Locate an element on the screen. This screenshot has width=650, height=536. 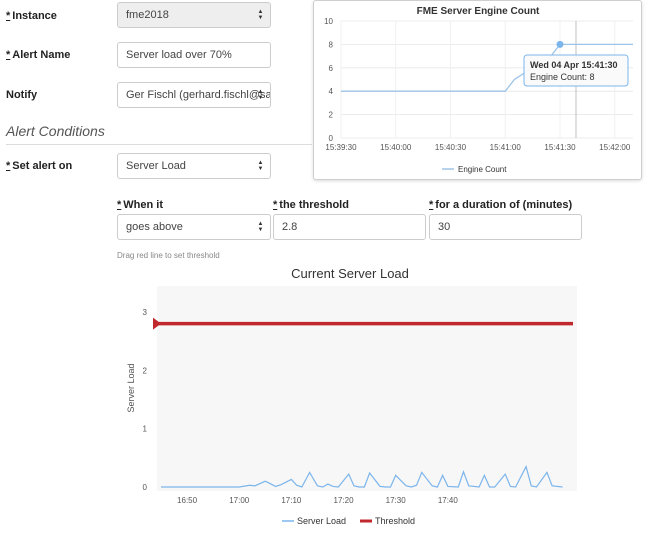
engine-y-tick-label: 8 is located at coordinates (331, 44).